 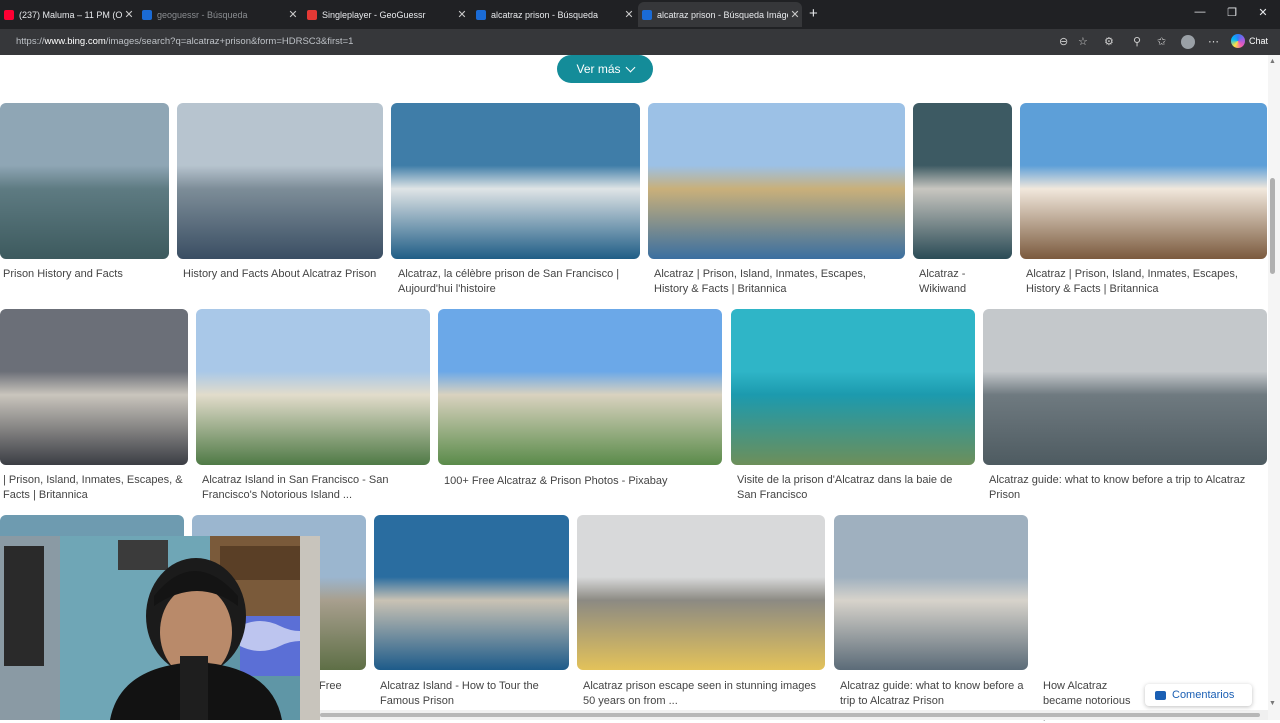 What do you see at coordinates (1238, 41) in the screenshot?
I see `copilot-icon` at bounding box center [1238, 41].